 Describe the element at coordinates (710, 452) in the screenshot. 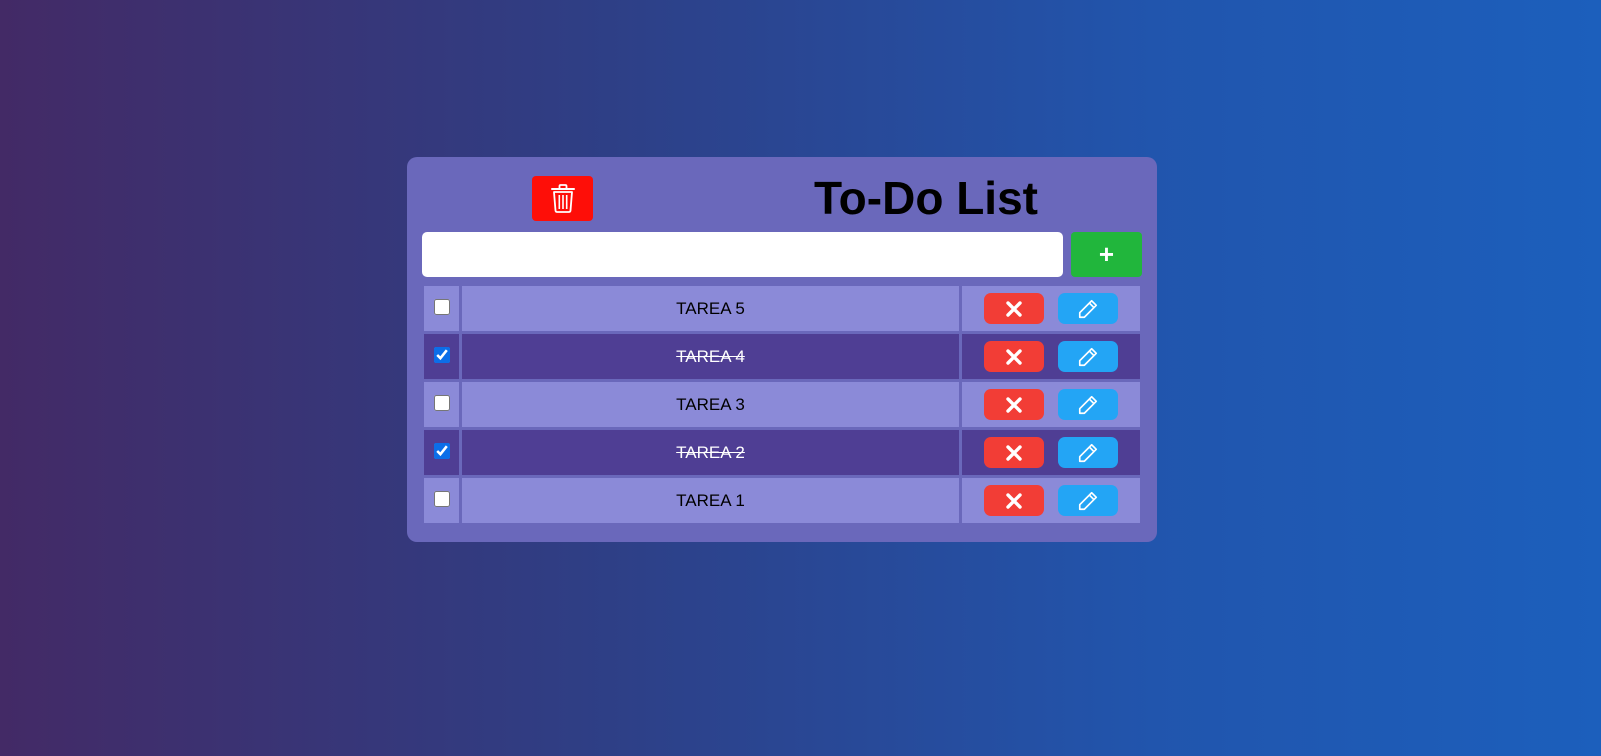

I see `task-label: TAREA 2` at that location.